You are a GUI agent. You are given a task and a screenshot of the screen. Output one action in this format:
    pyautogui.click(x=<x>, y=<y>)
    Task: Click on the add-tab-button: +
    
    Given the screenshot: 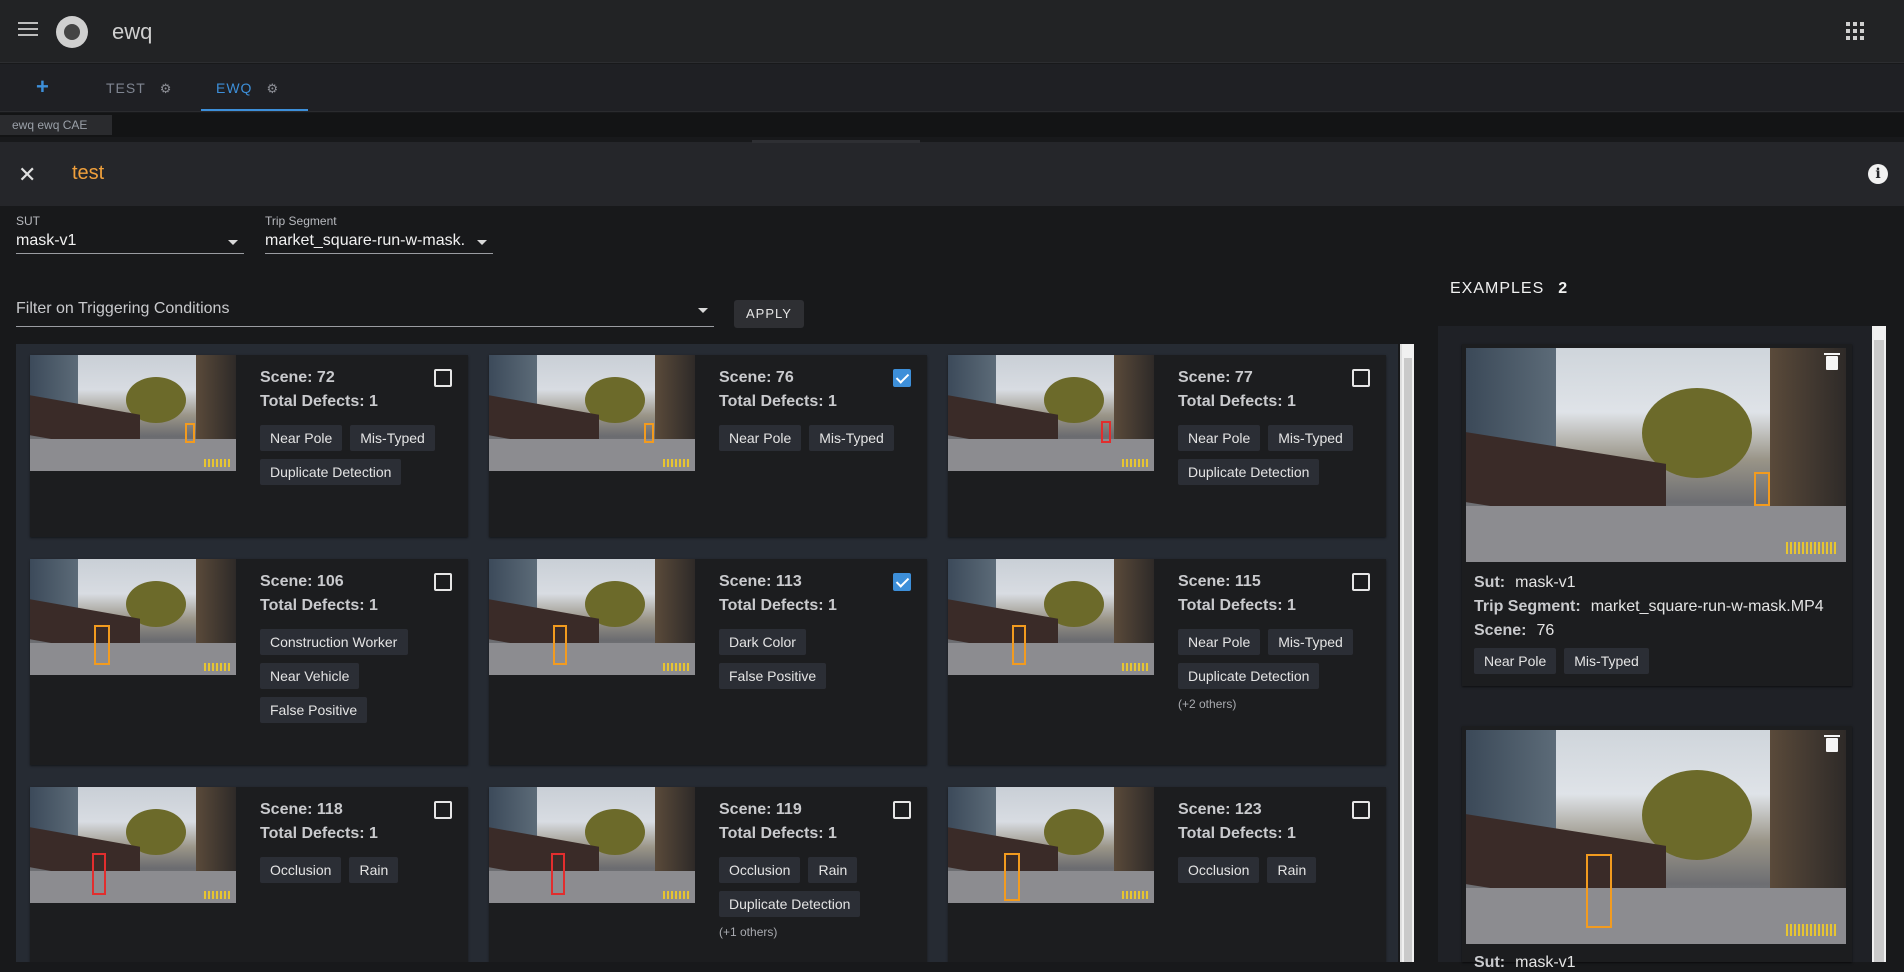 What is the action you would take?
    pyautogui.click(x=42, y=87)
    